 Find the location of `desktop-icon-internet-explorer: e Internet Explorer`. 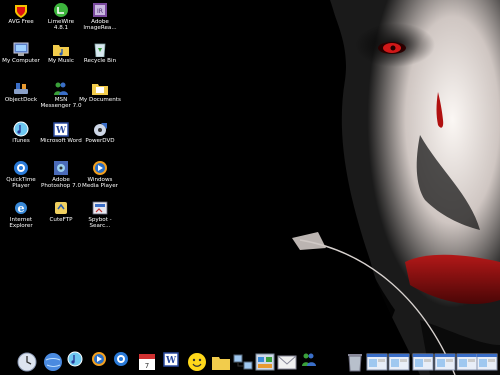

desktop-icon-internet-explorer: e Internet Explorer is located at coordinates (21, 215).